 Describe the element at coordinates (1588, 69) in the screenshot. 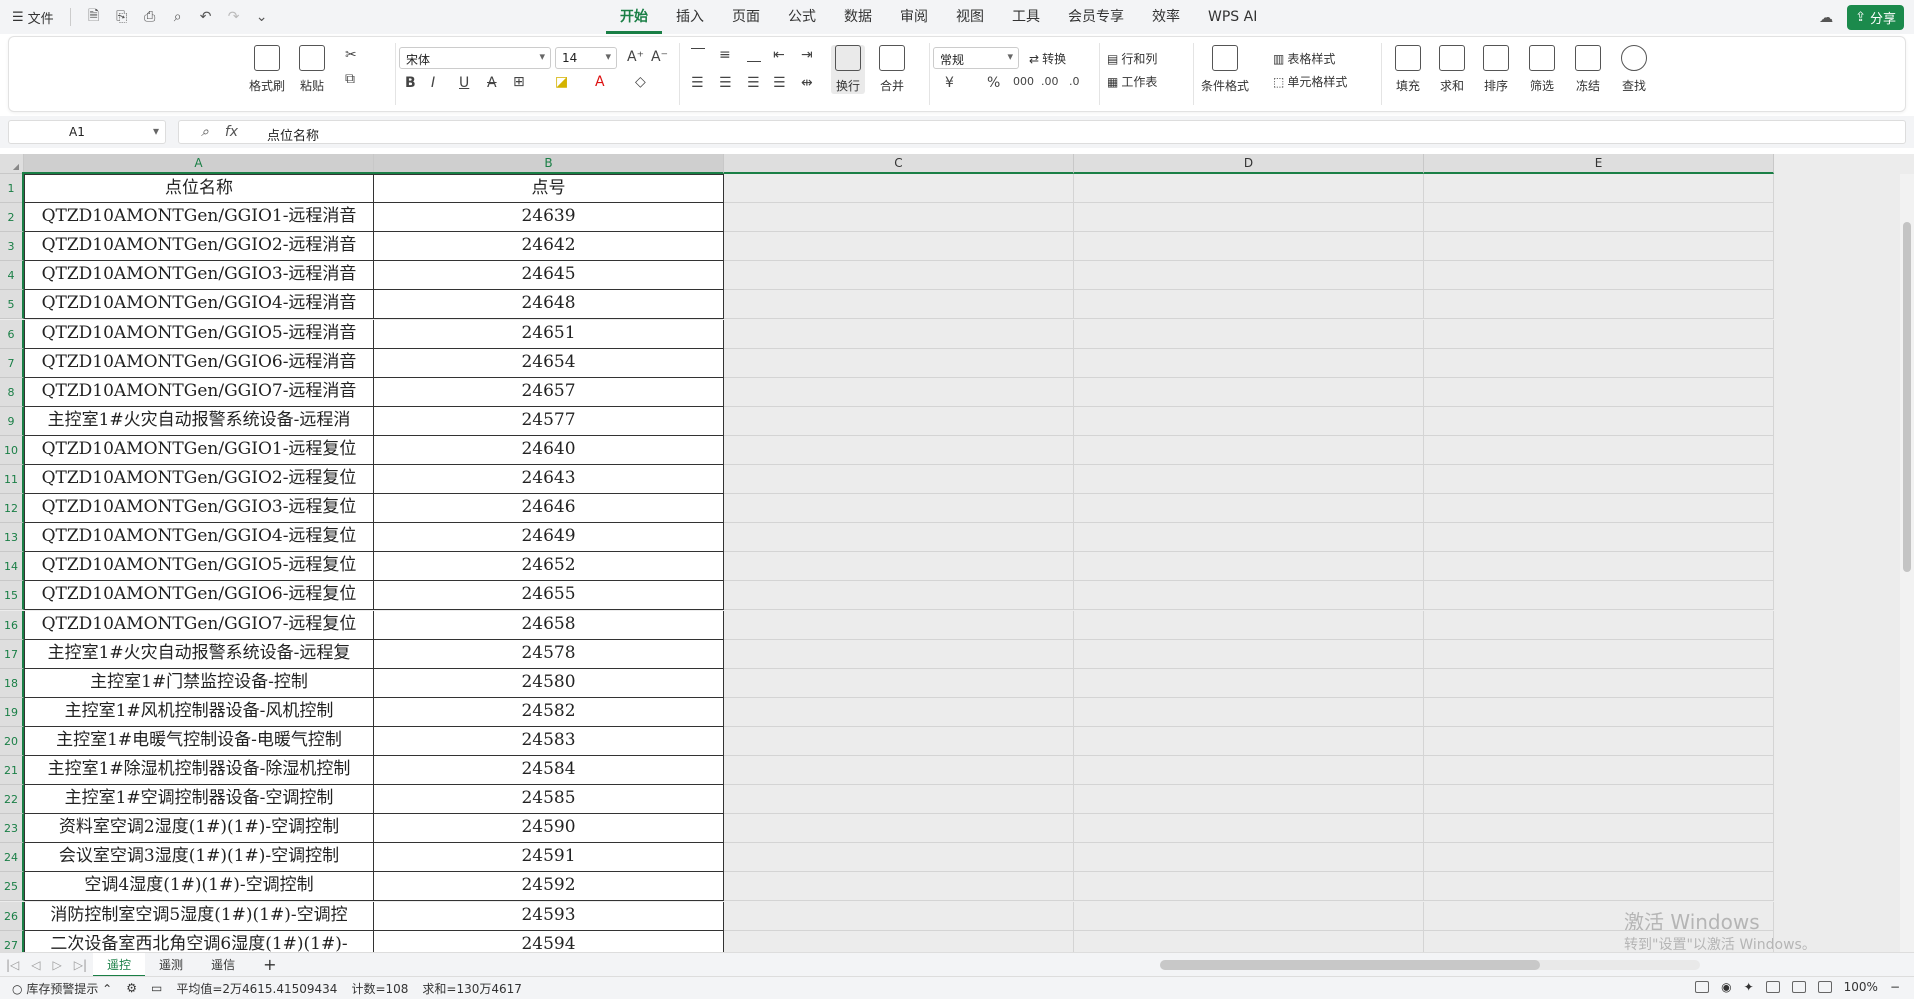

I see `freeze-button: 冻结` at that location.